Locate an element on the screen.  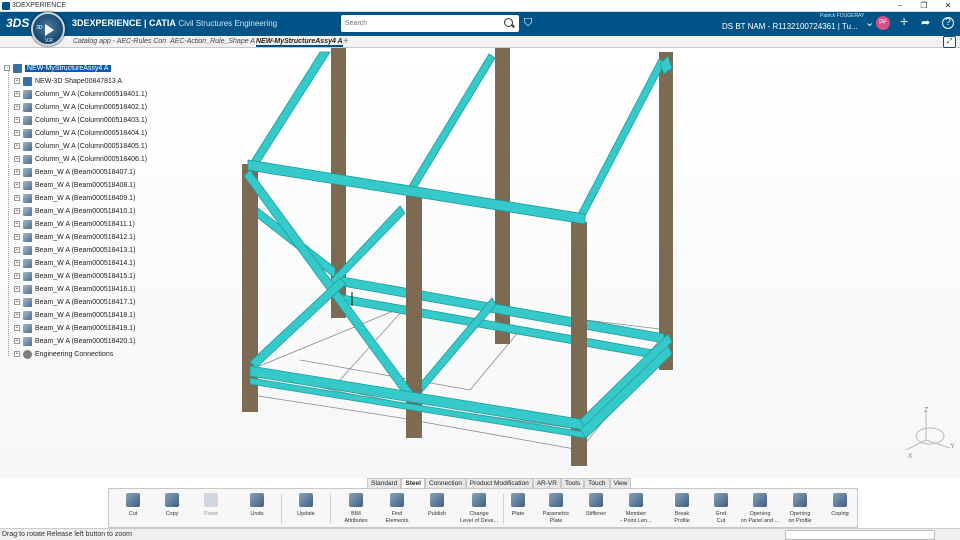
ribbon-tab-touch: Touch is located at coordinates (597, 483).